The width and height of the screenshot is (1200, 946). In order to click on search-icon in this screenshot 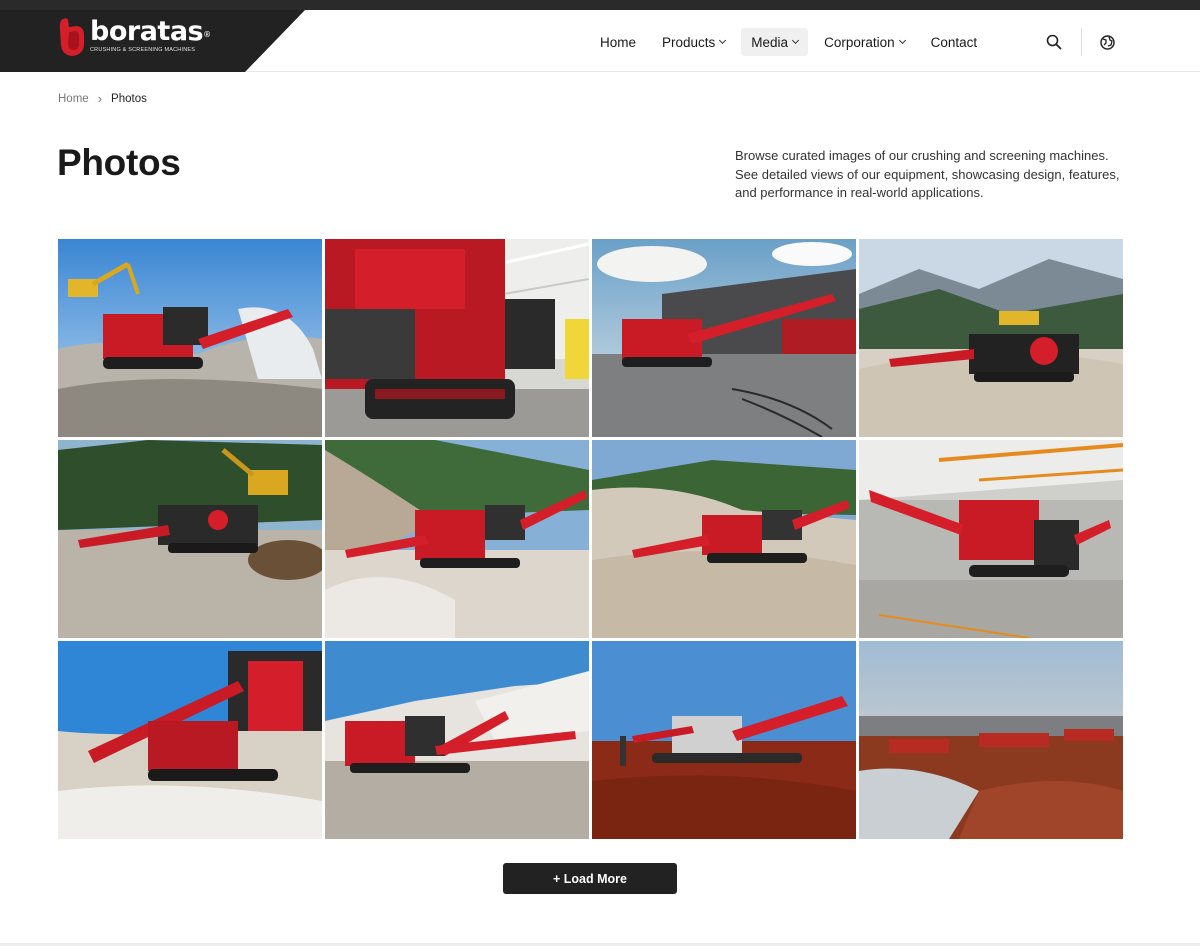, I will do `click(1054, 42)`.